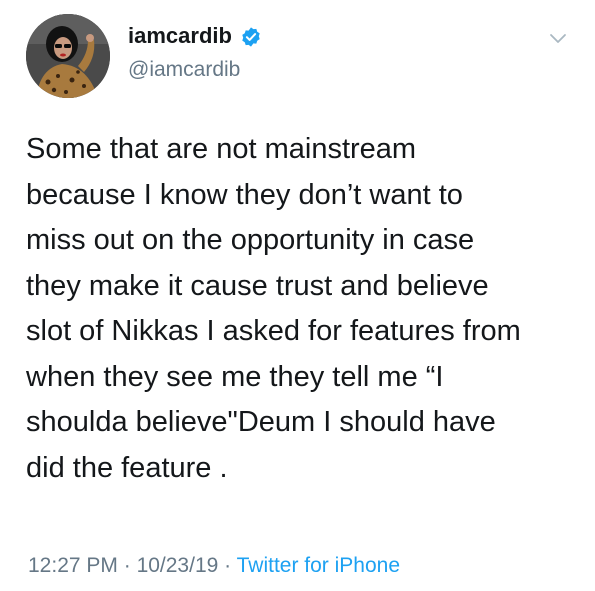  I want to click on verified-badge-icon, so click(251, 37).